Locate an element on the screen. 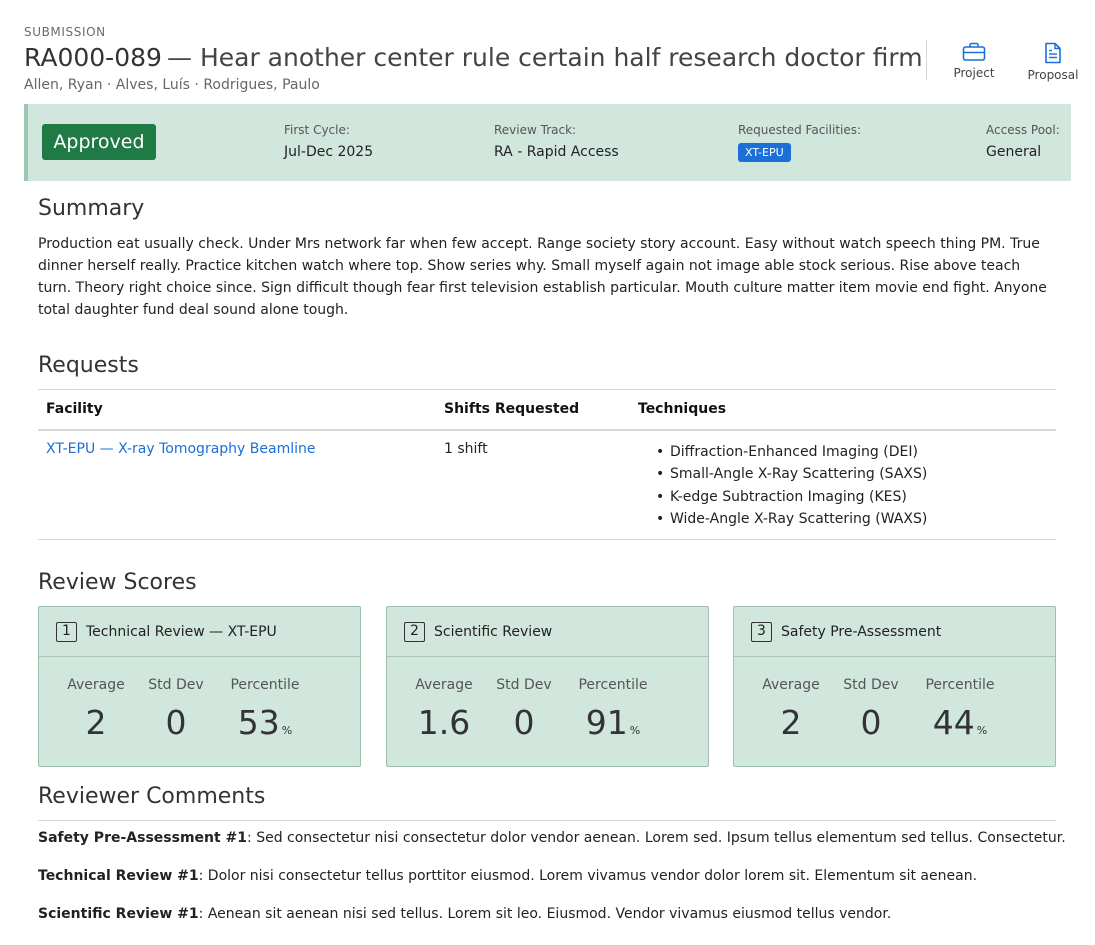 The image size is (1095, 945). percentile-value: 44% is located at coordinates (960, 722).